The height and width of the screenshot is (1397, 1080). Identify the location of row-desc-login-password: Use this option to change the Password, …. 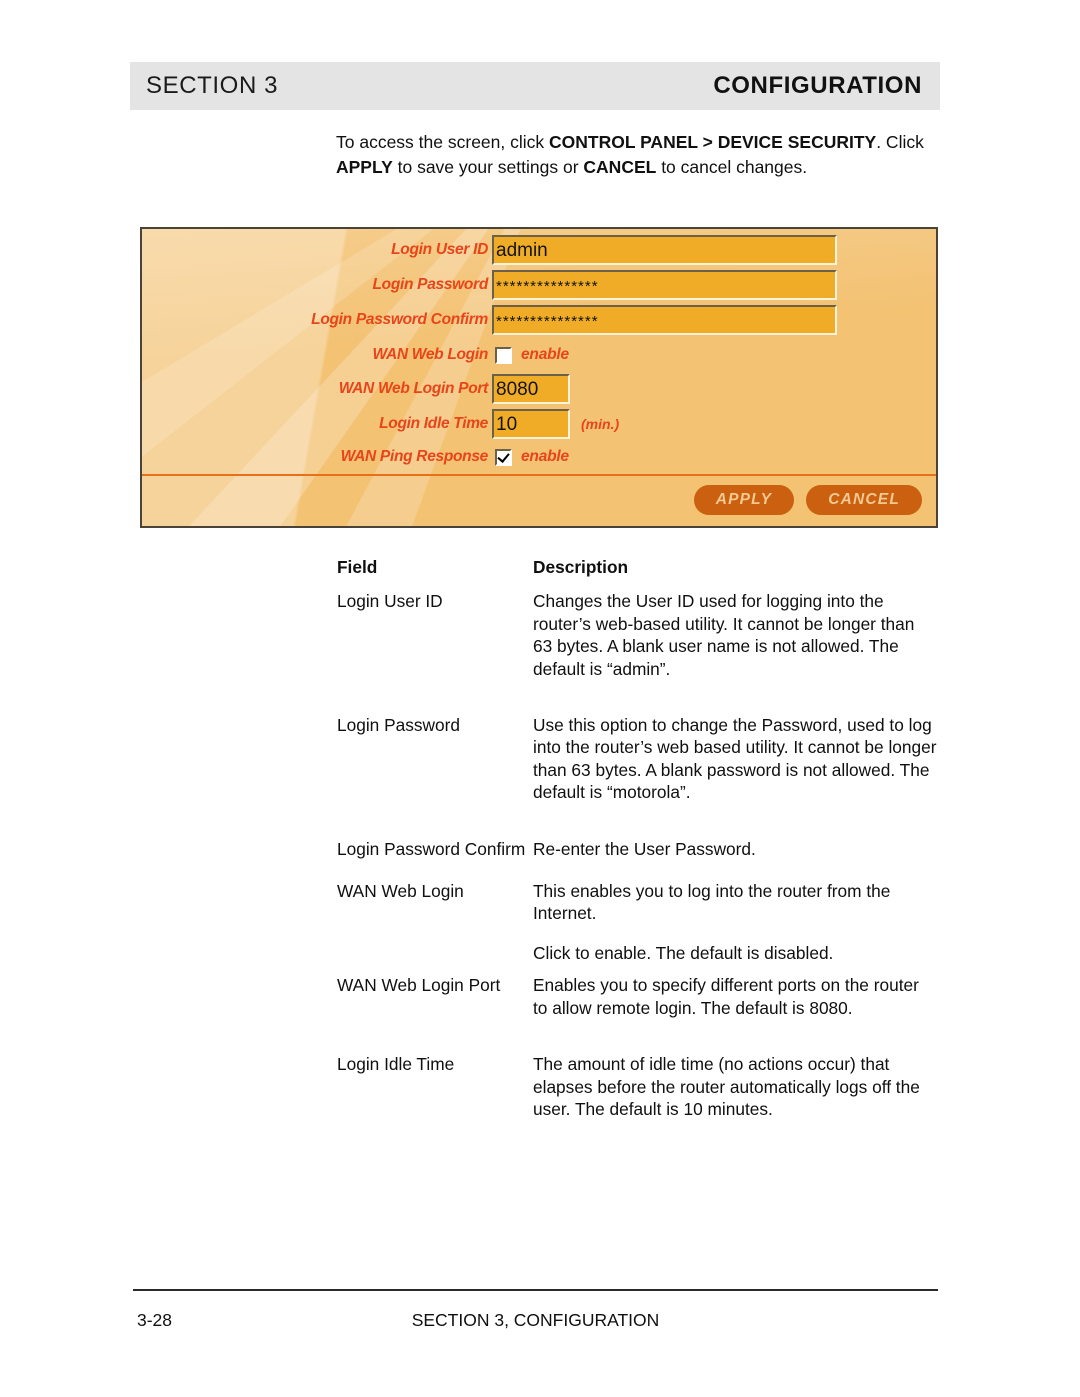
(735, 759).